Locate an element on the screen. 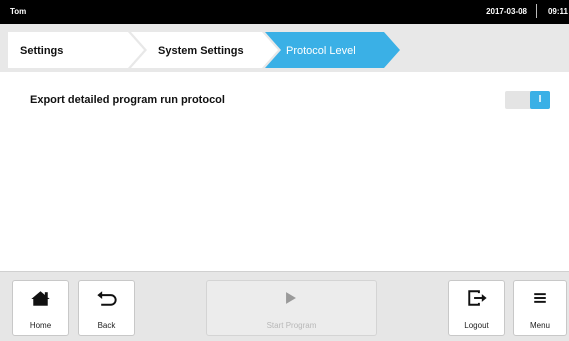 This screenshot has width=569, height=341. status-time: 09:11 is located at coordinates (557, 11).